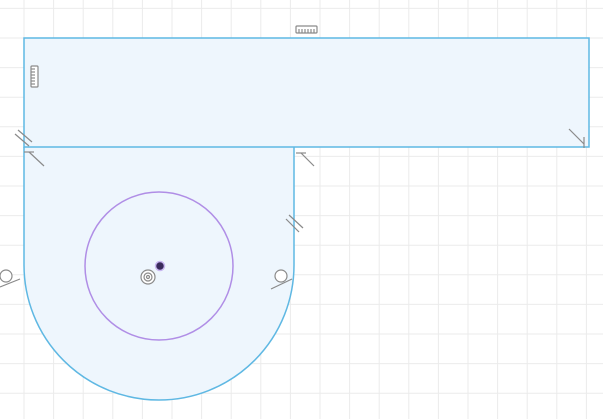  What do you see at coordinates (306, 29) in the screenshot?
I see `horizontal-constraint-icon` at bounding box center [306, 29].